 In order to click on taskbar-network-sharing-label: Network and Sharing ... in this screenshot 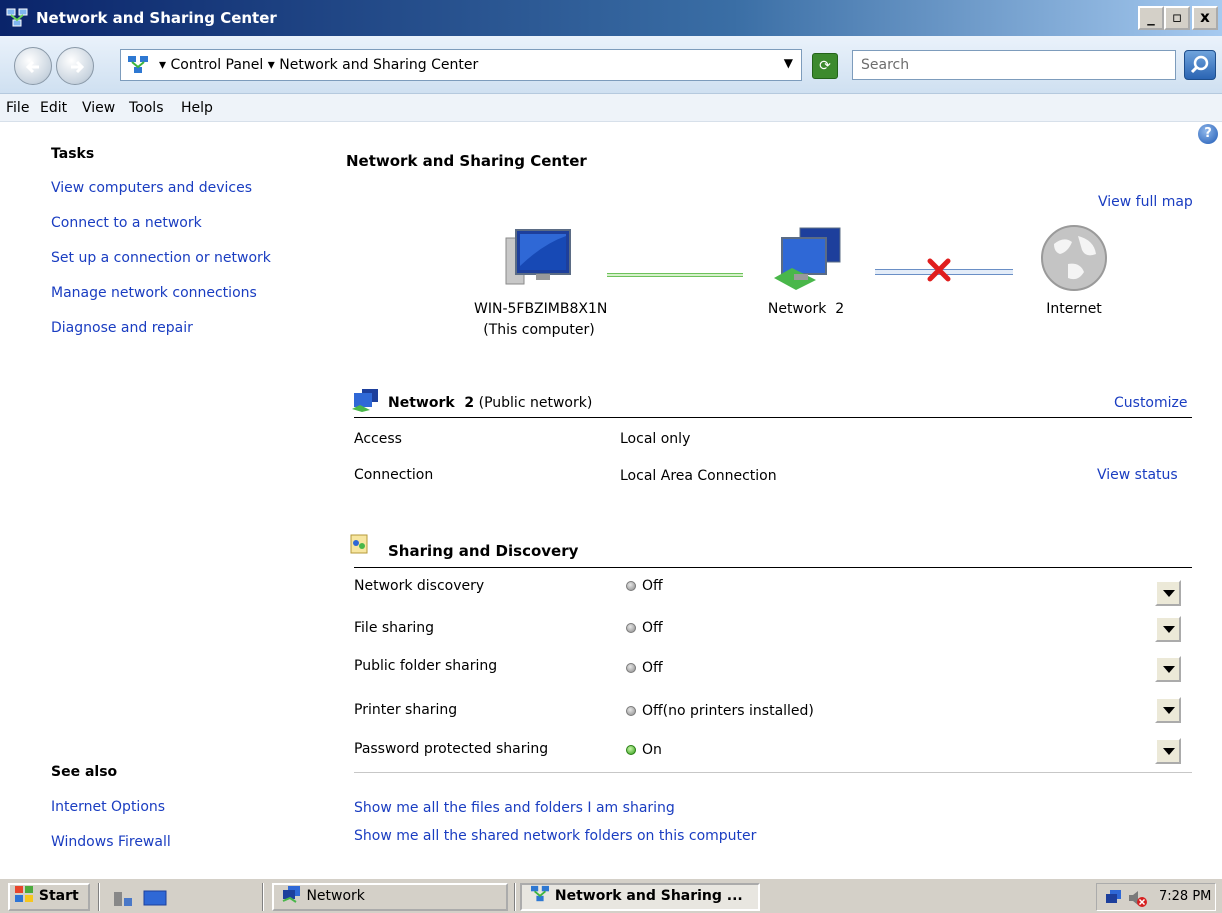, I will do `click(648, 896)`.